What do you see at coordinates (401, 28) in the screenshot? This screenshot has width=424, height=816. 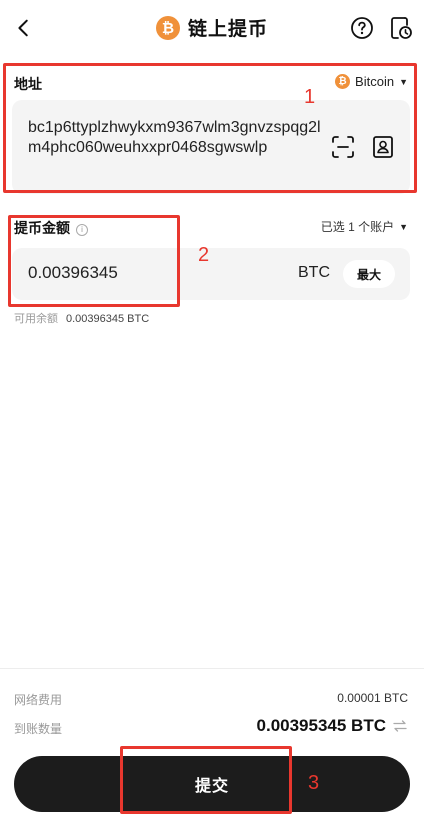 I see `order-history-icon` at bounding box center [401, 28].